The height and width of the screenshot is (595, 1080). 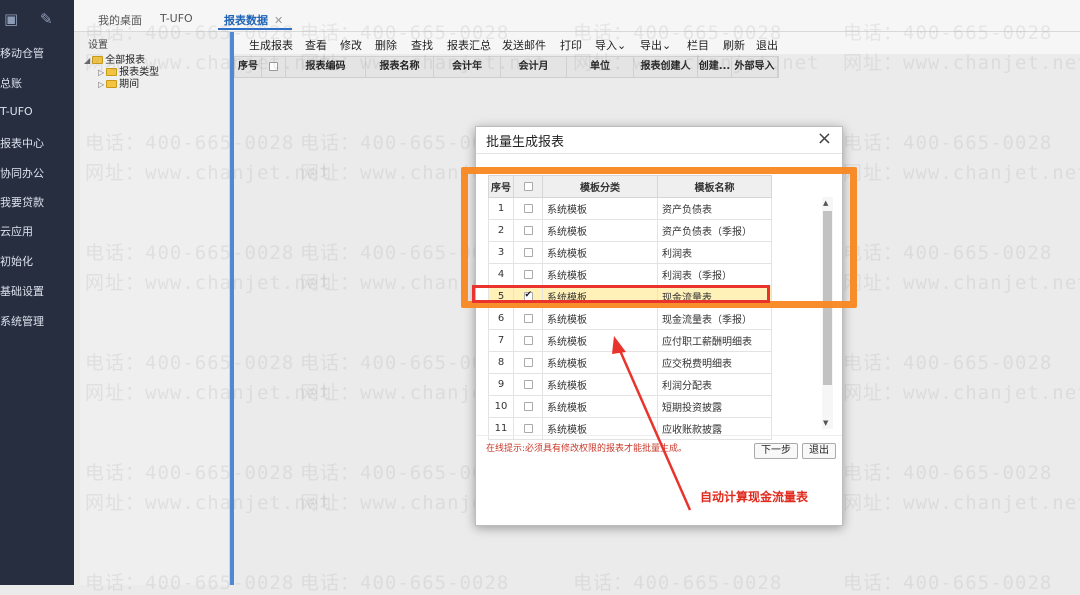 I want to click on template-row: 4 系统模板 利润表（季报）, so click(x=630, y=274).